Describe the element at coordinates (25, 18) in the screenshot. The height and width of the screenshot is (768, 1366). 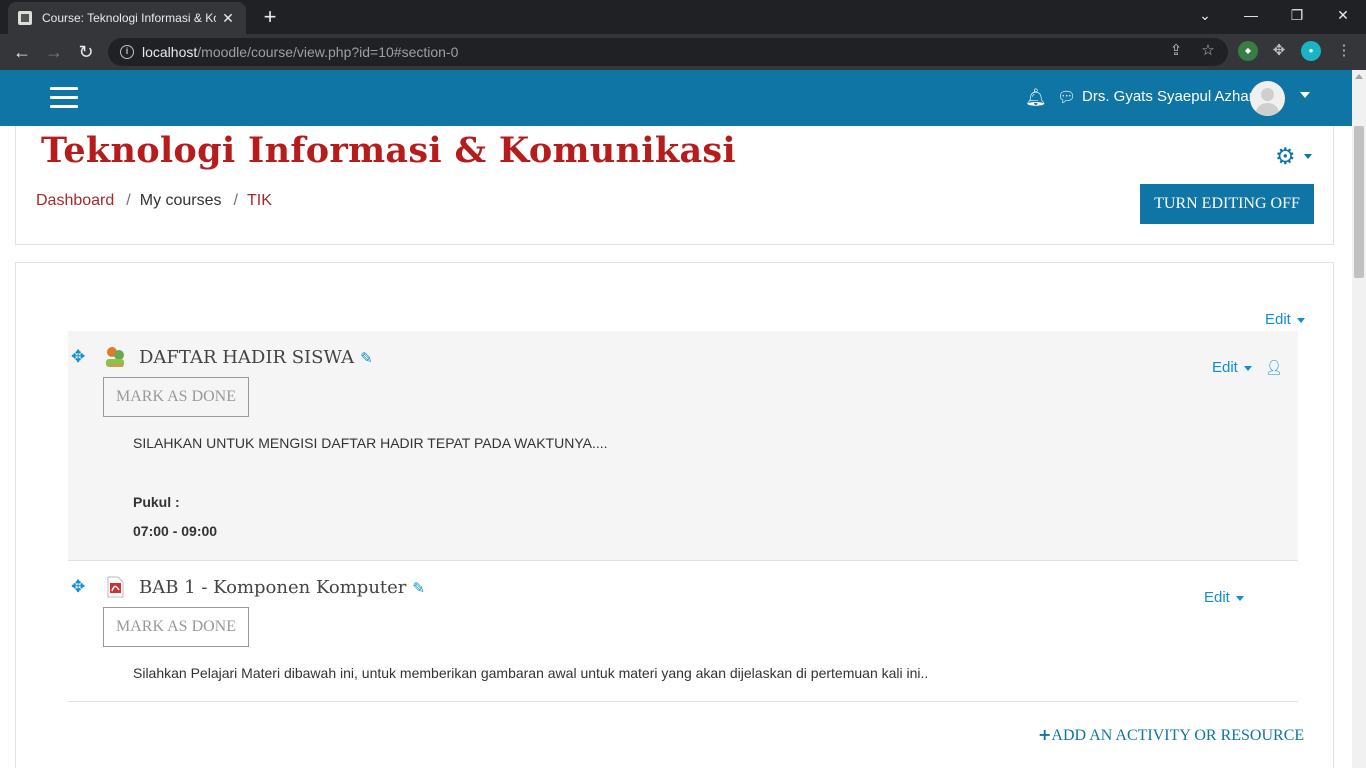
I see `moodle-favicon-icon` at that location.